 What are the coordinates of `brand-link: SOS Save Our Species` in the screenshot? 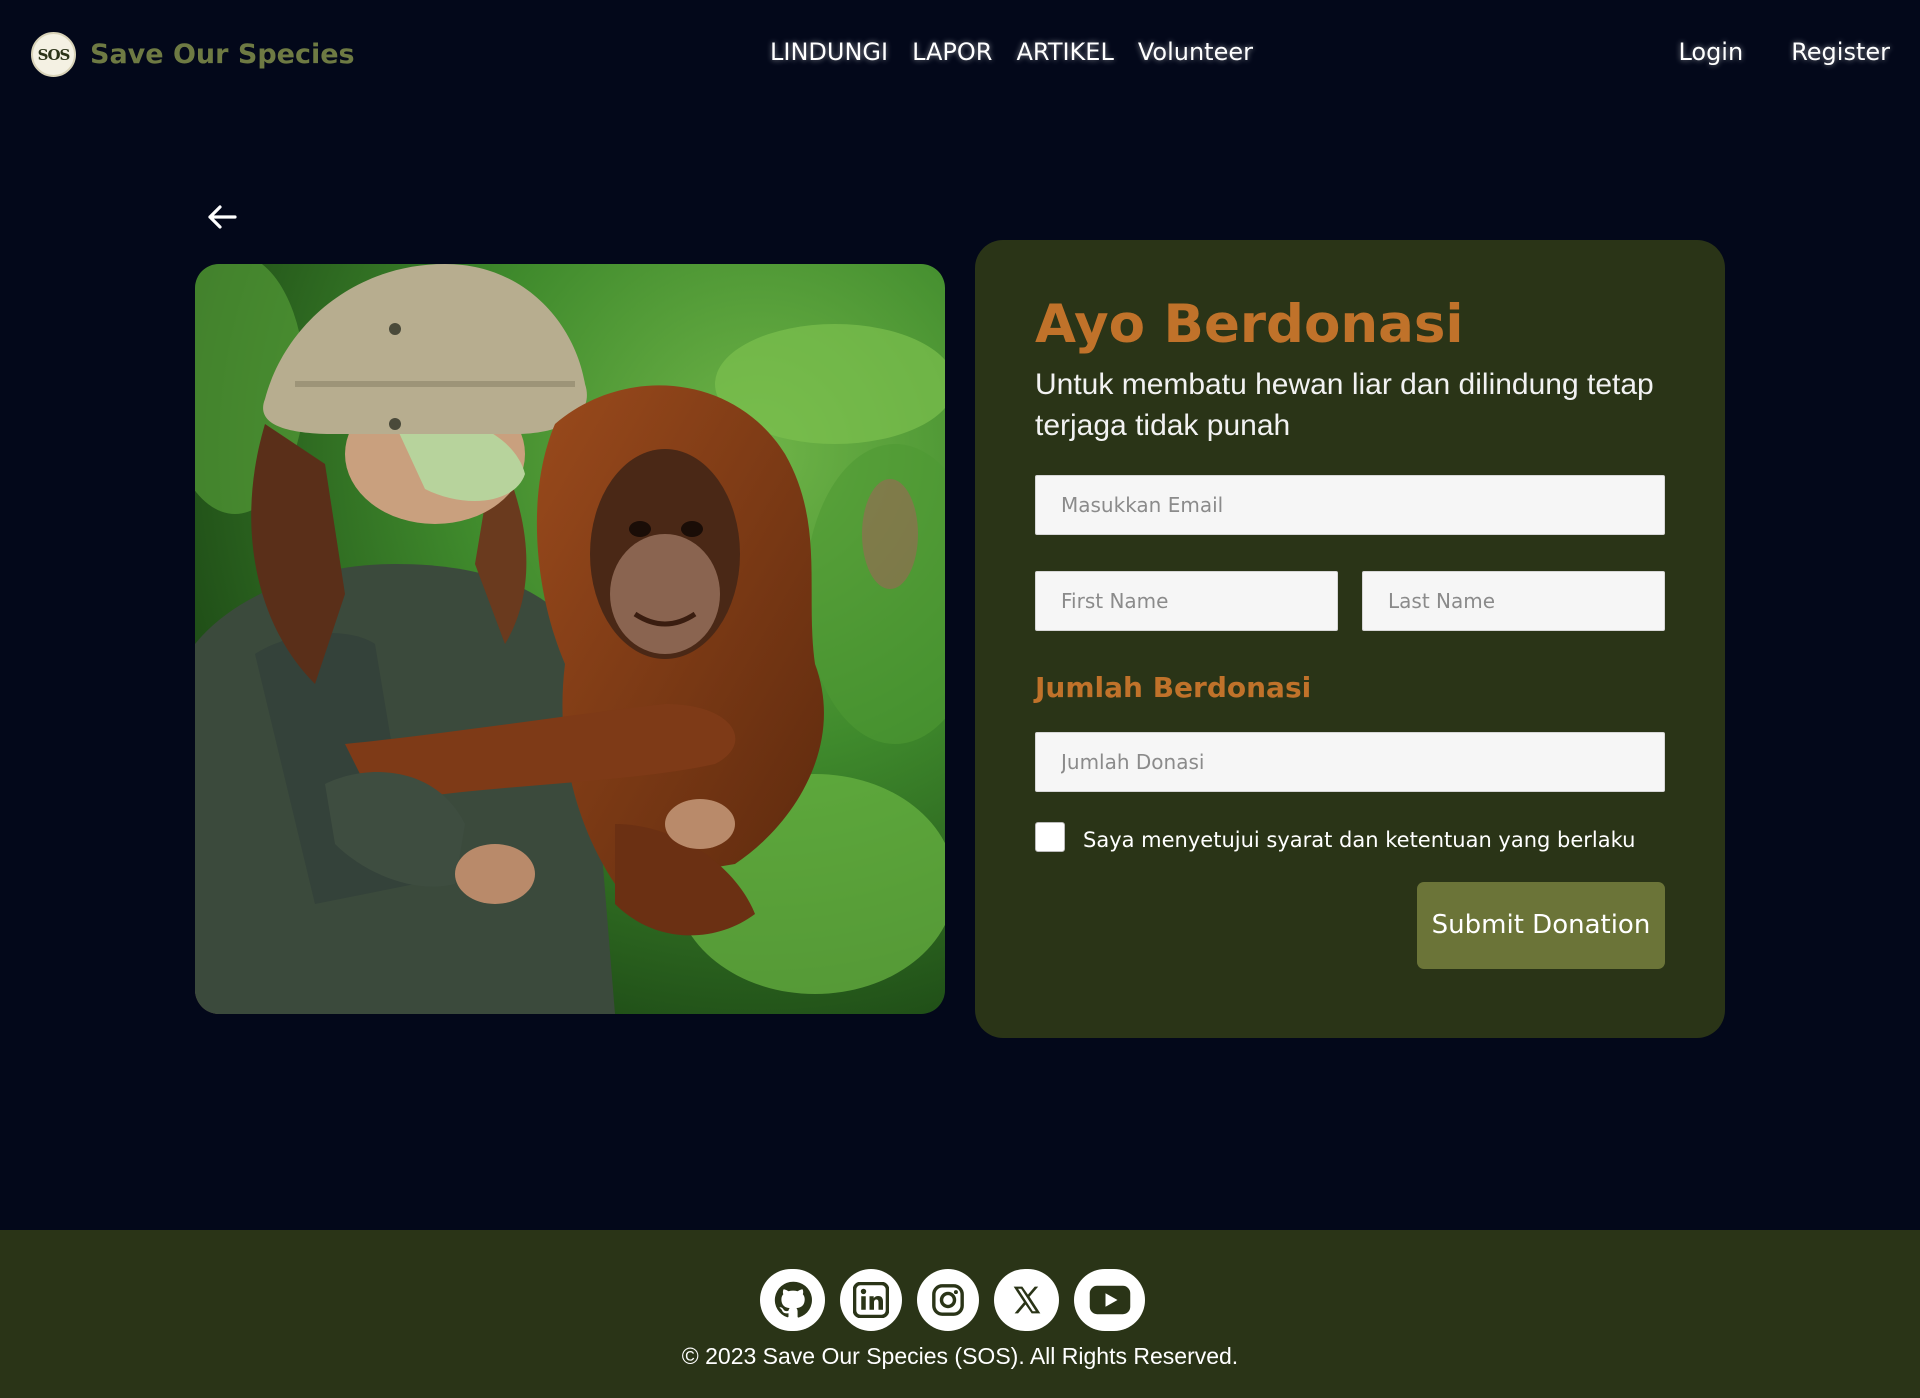 It's located at (193, 54).